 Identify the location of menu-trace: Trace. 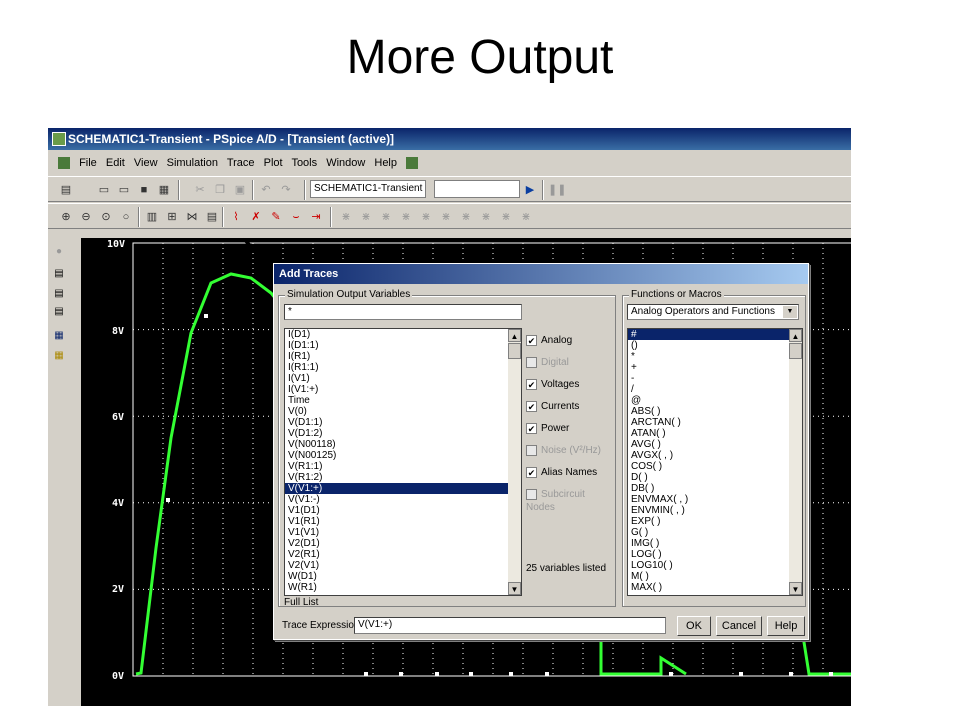
(241, 163).